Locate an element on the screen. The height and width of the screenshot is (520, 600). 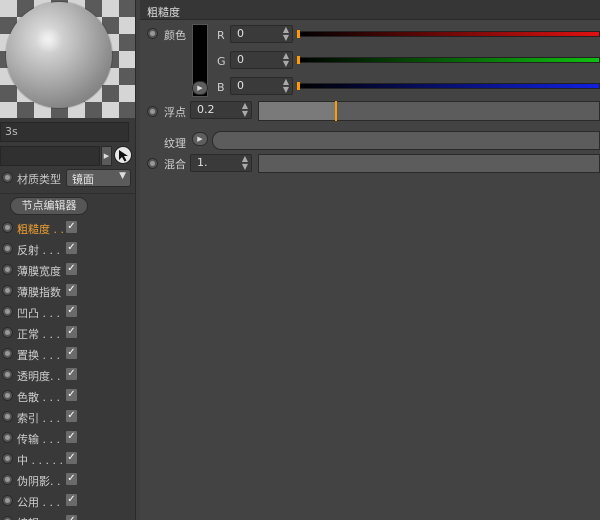
material-type-keyframe-icon is located at coordinates (7, 177).